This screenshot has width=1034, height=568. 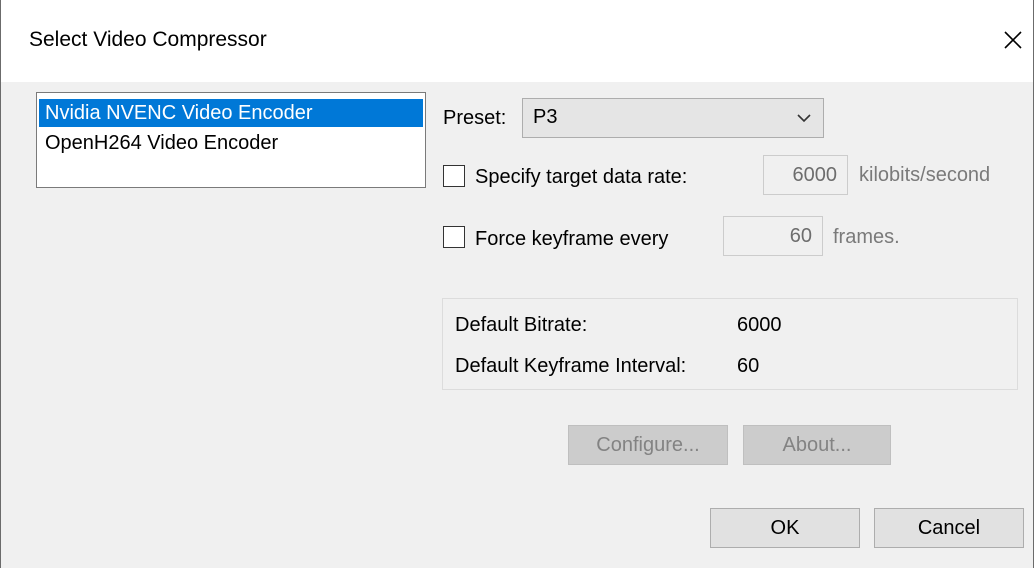 I want to click on compressor-item-nvenc: Nvidia NVENC Video Encoder, so click(x=231, y=113).